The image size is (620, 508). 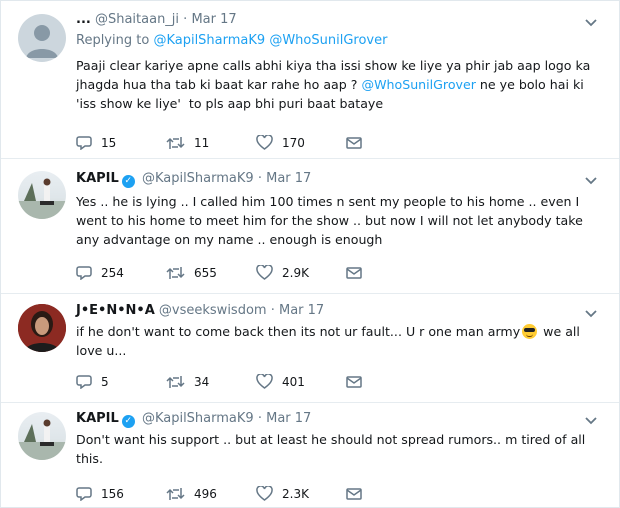 What do you see at coordinates (113, 40) in the screenshot?
I see `replying-to-label: Replying to` at bounding box center [113, 40].